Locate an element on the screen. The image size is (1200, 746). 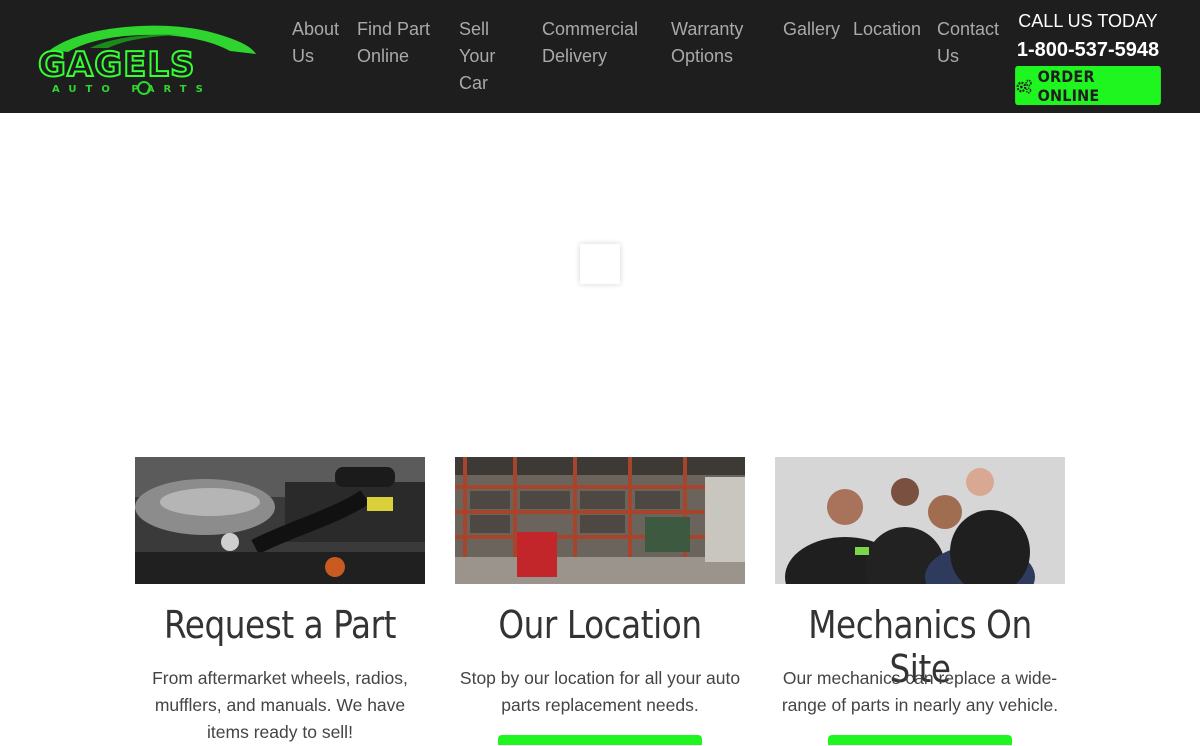
mechanics-team-photo is located at coordinates (920, 520).